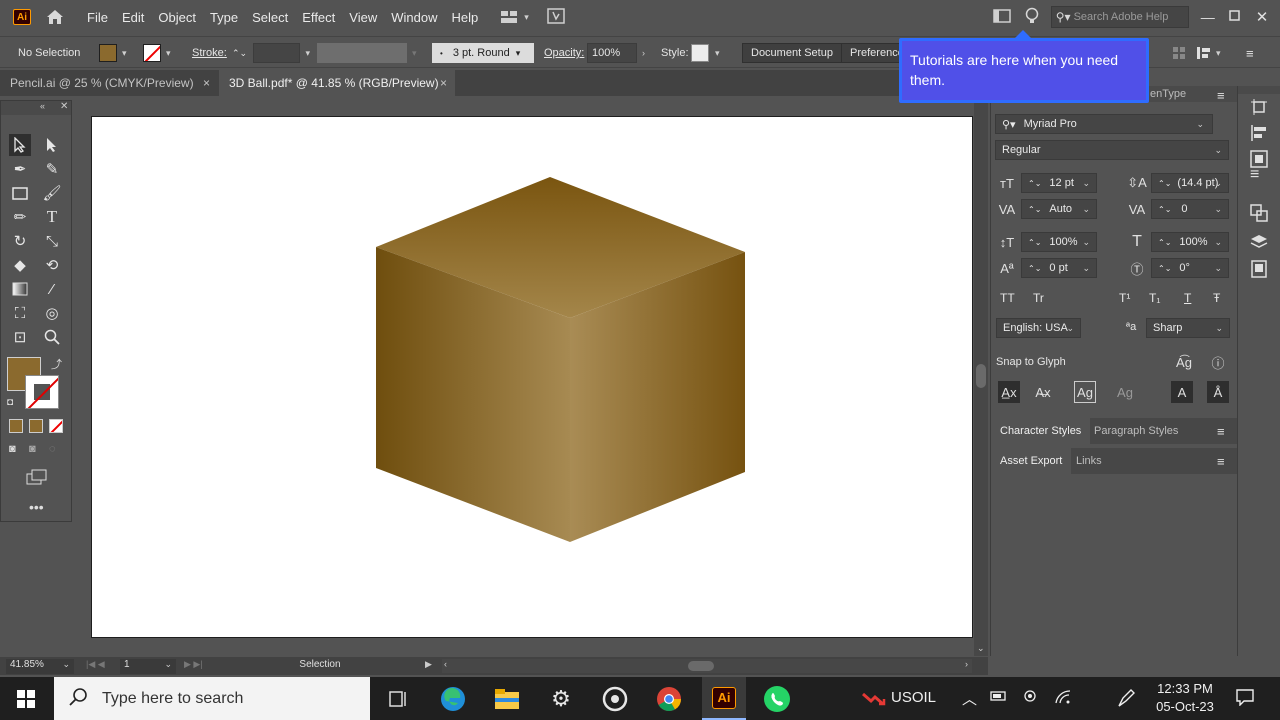 This screenshot has width=1280, height=720. Describe the element at coordinates (612, 53) in the screenshot. I see `opacity-input: 100%` at that location.